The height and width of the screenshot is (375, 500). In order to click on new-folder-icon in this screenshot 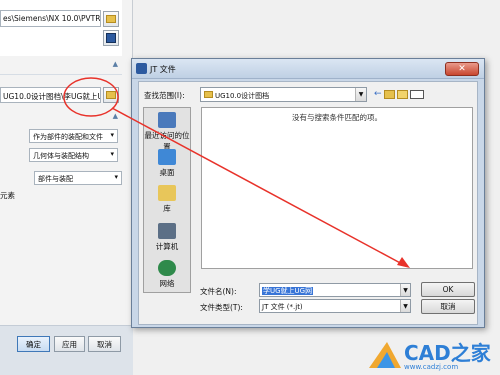, I will do `click(402, 94)`.